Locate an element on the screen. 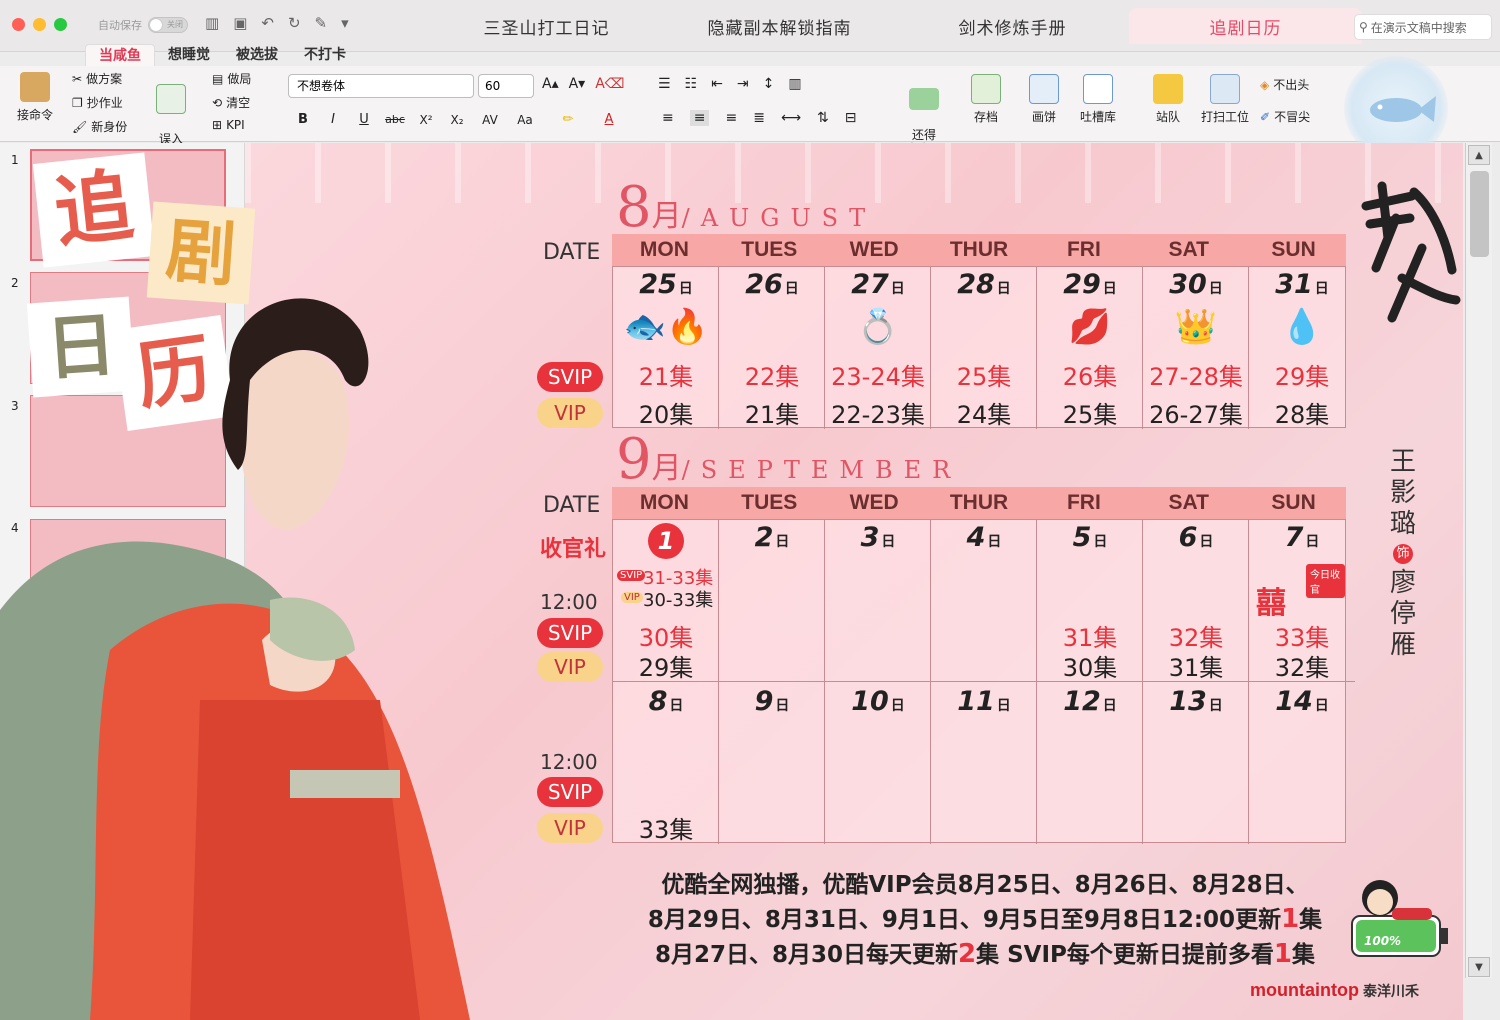  month-english: /SEPTEMBER is located at coordinates (821, 470).